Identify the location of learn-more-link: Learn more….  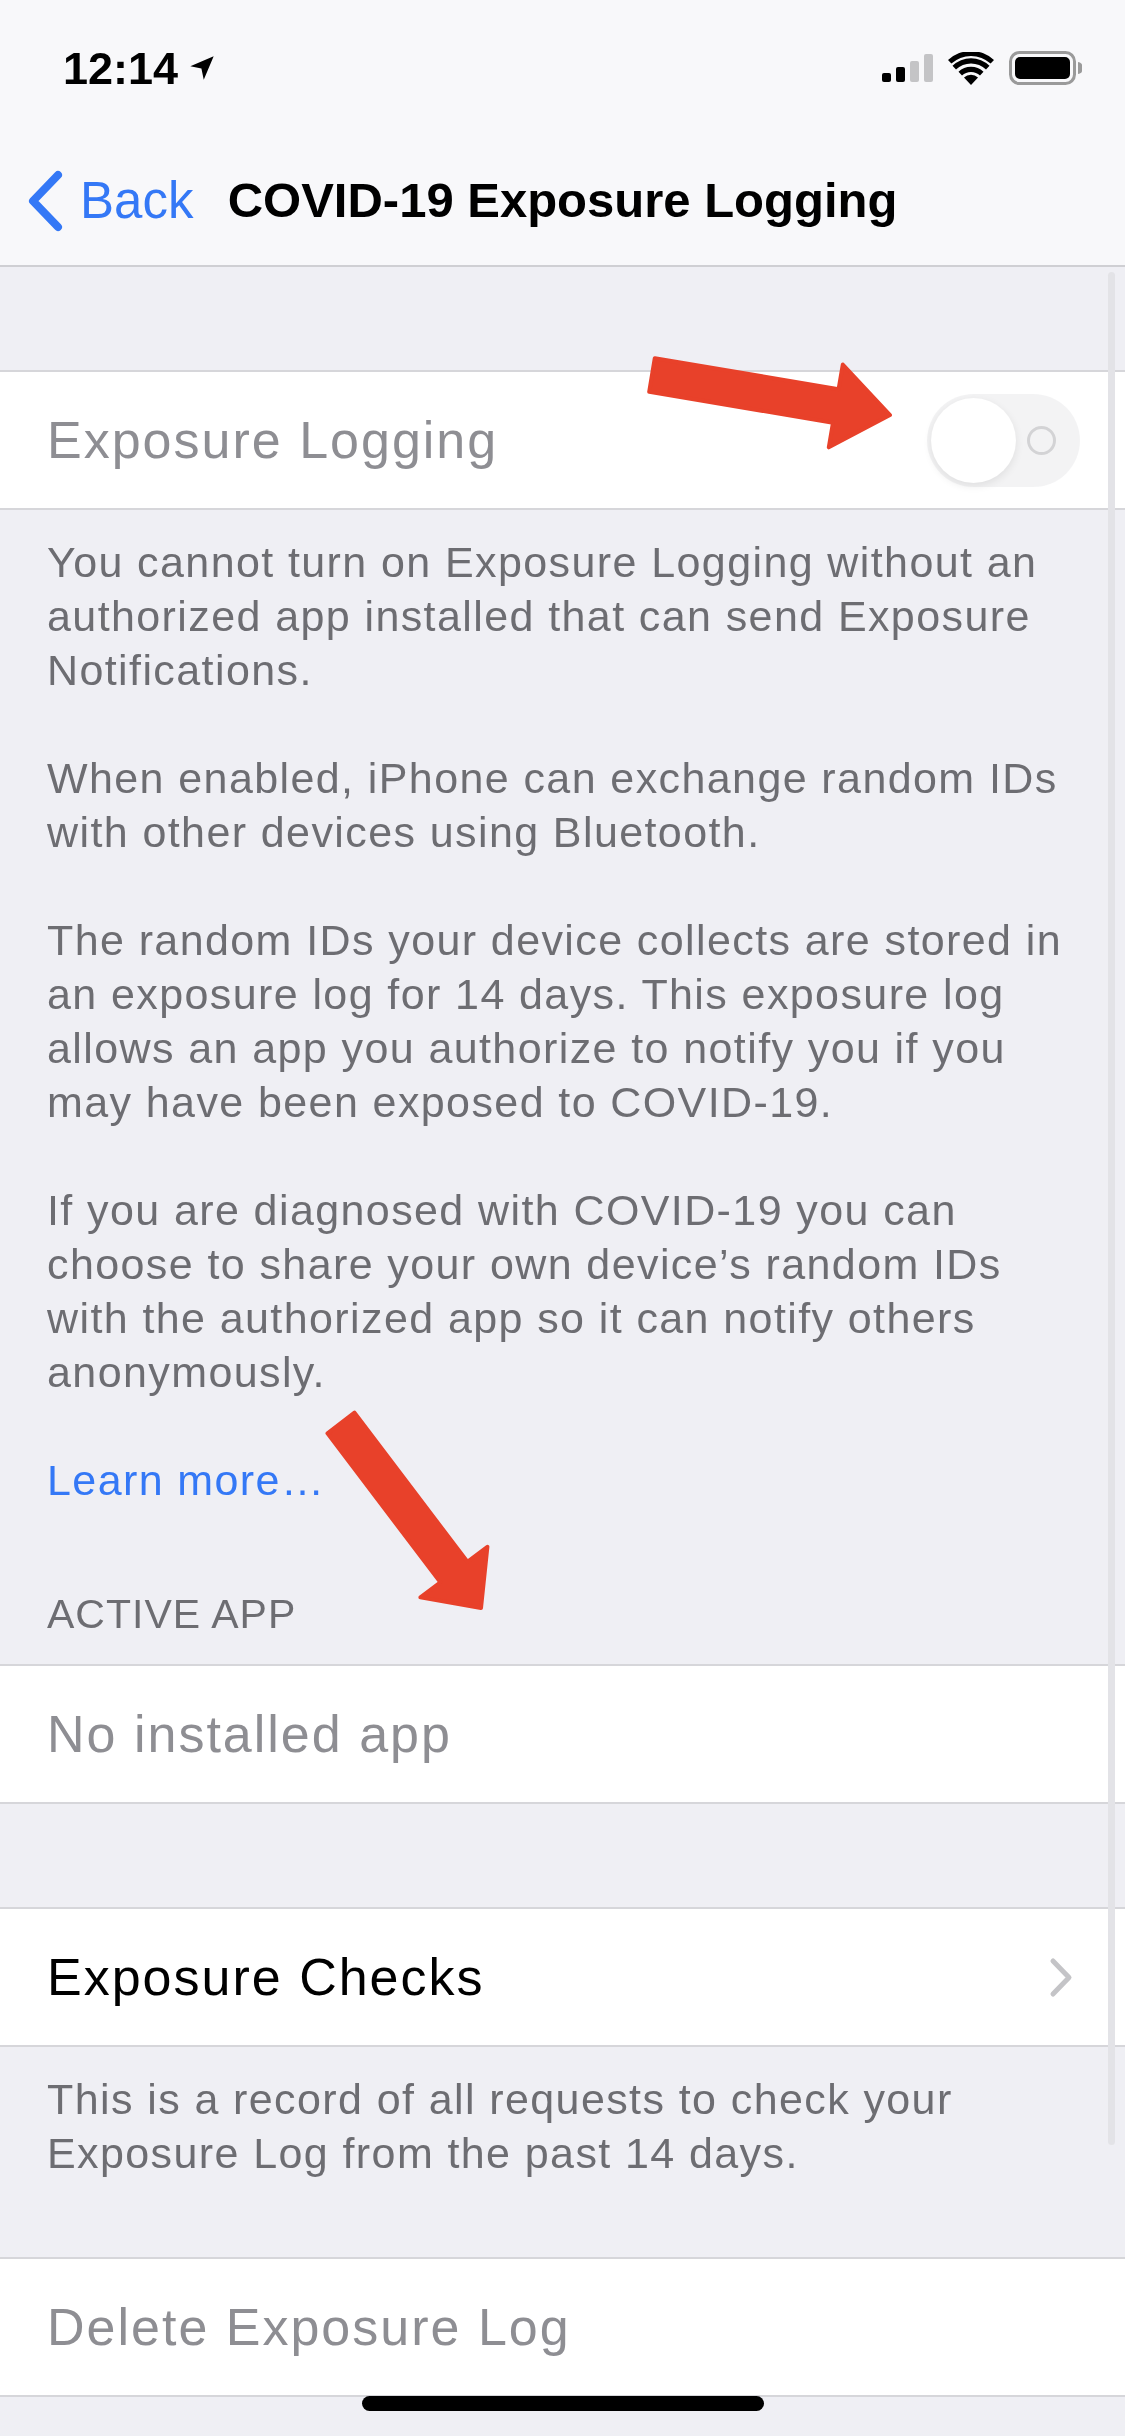
(186, 1480).